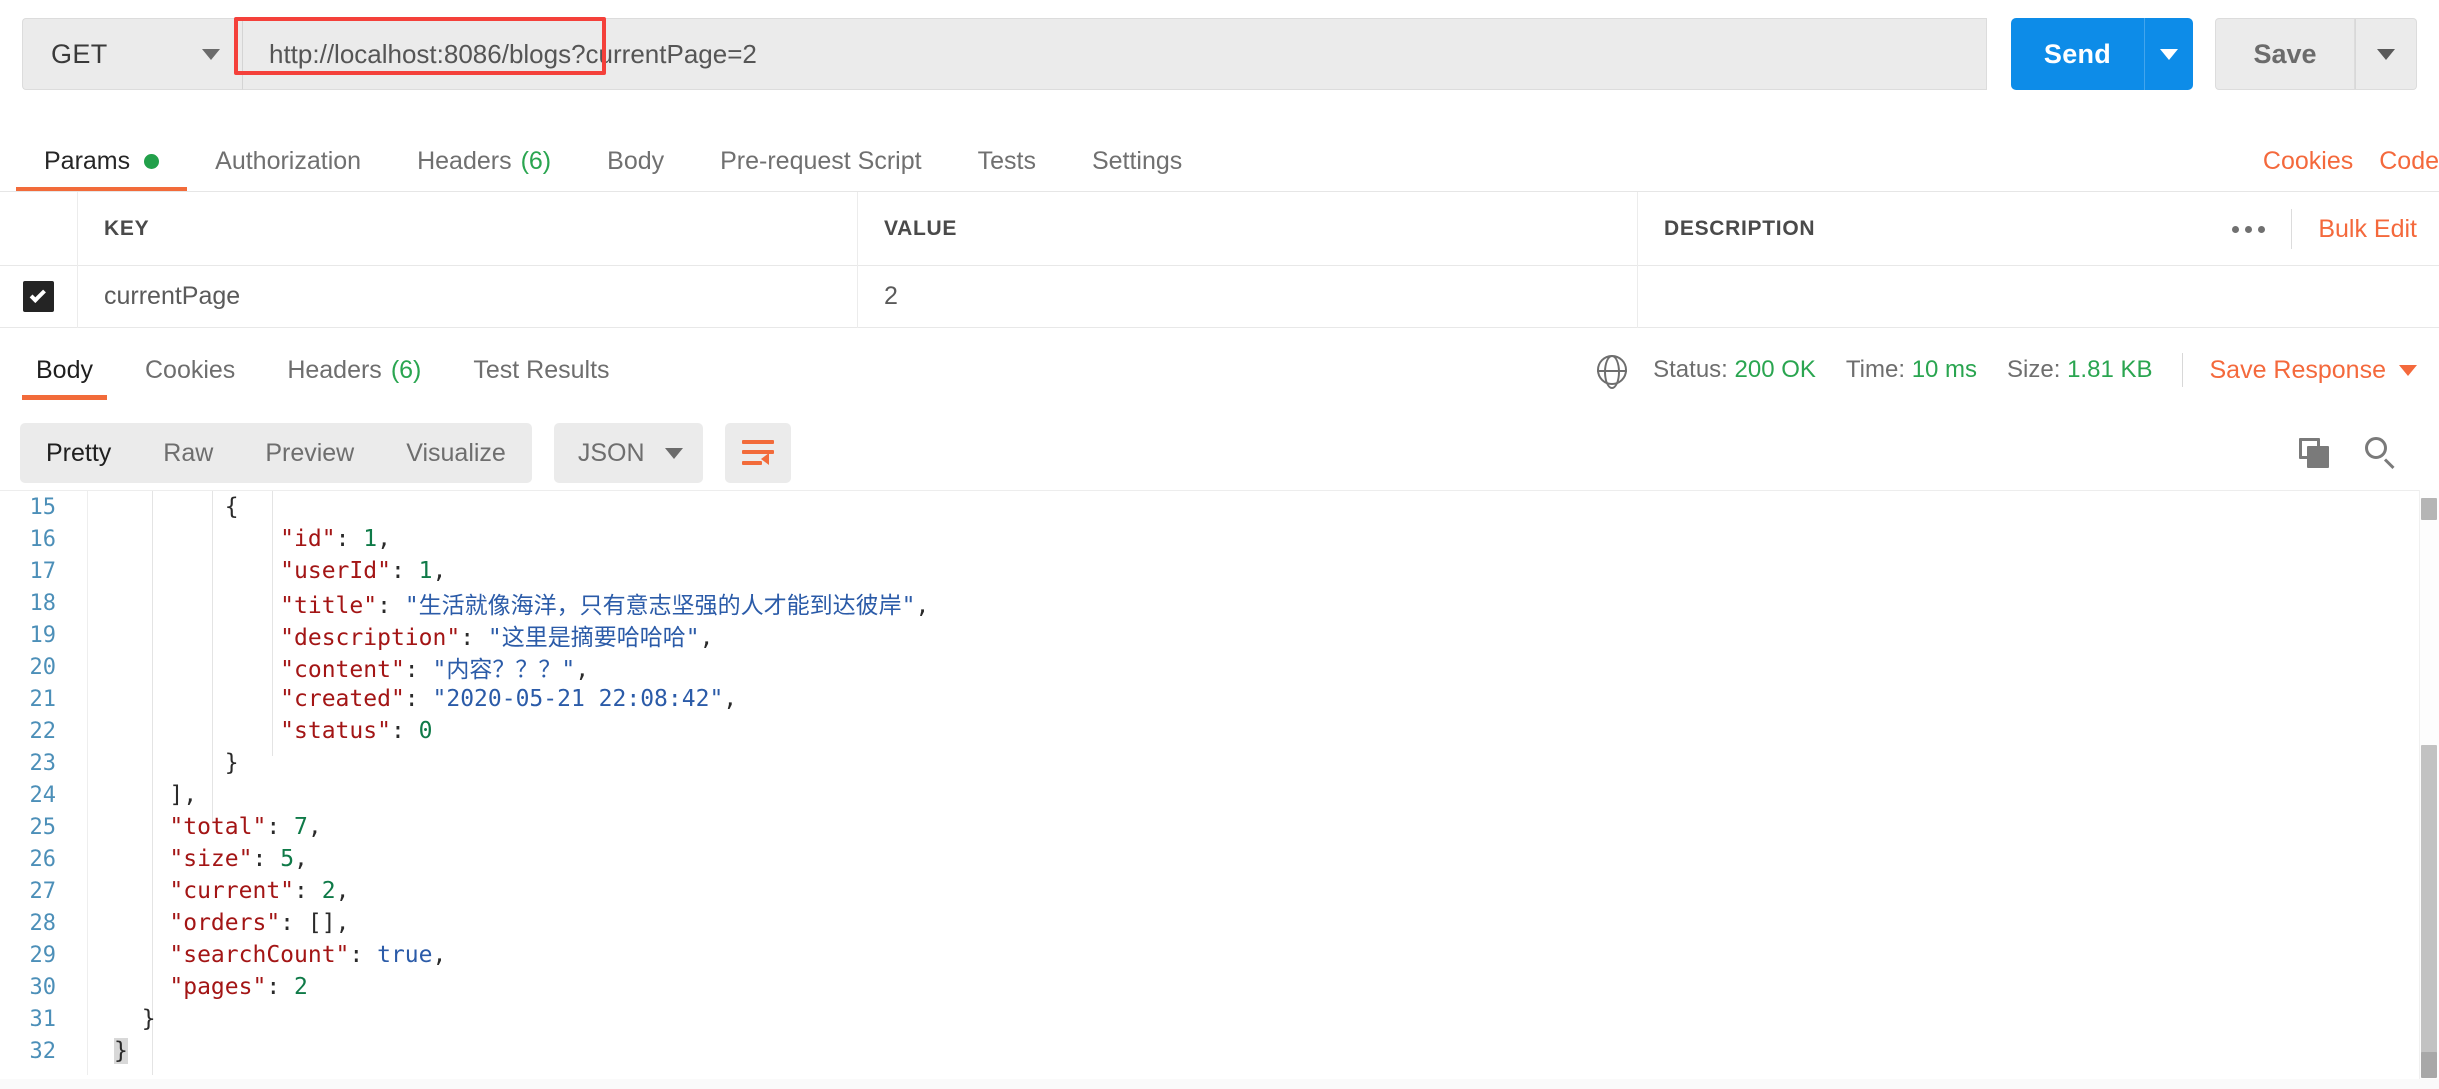  Describe the element at coordinates (176, 507) in the screenshot. I see `code-token: {` at that location.